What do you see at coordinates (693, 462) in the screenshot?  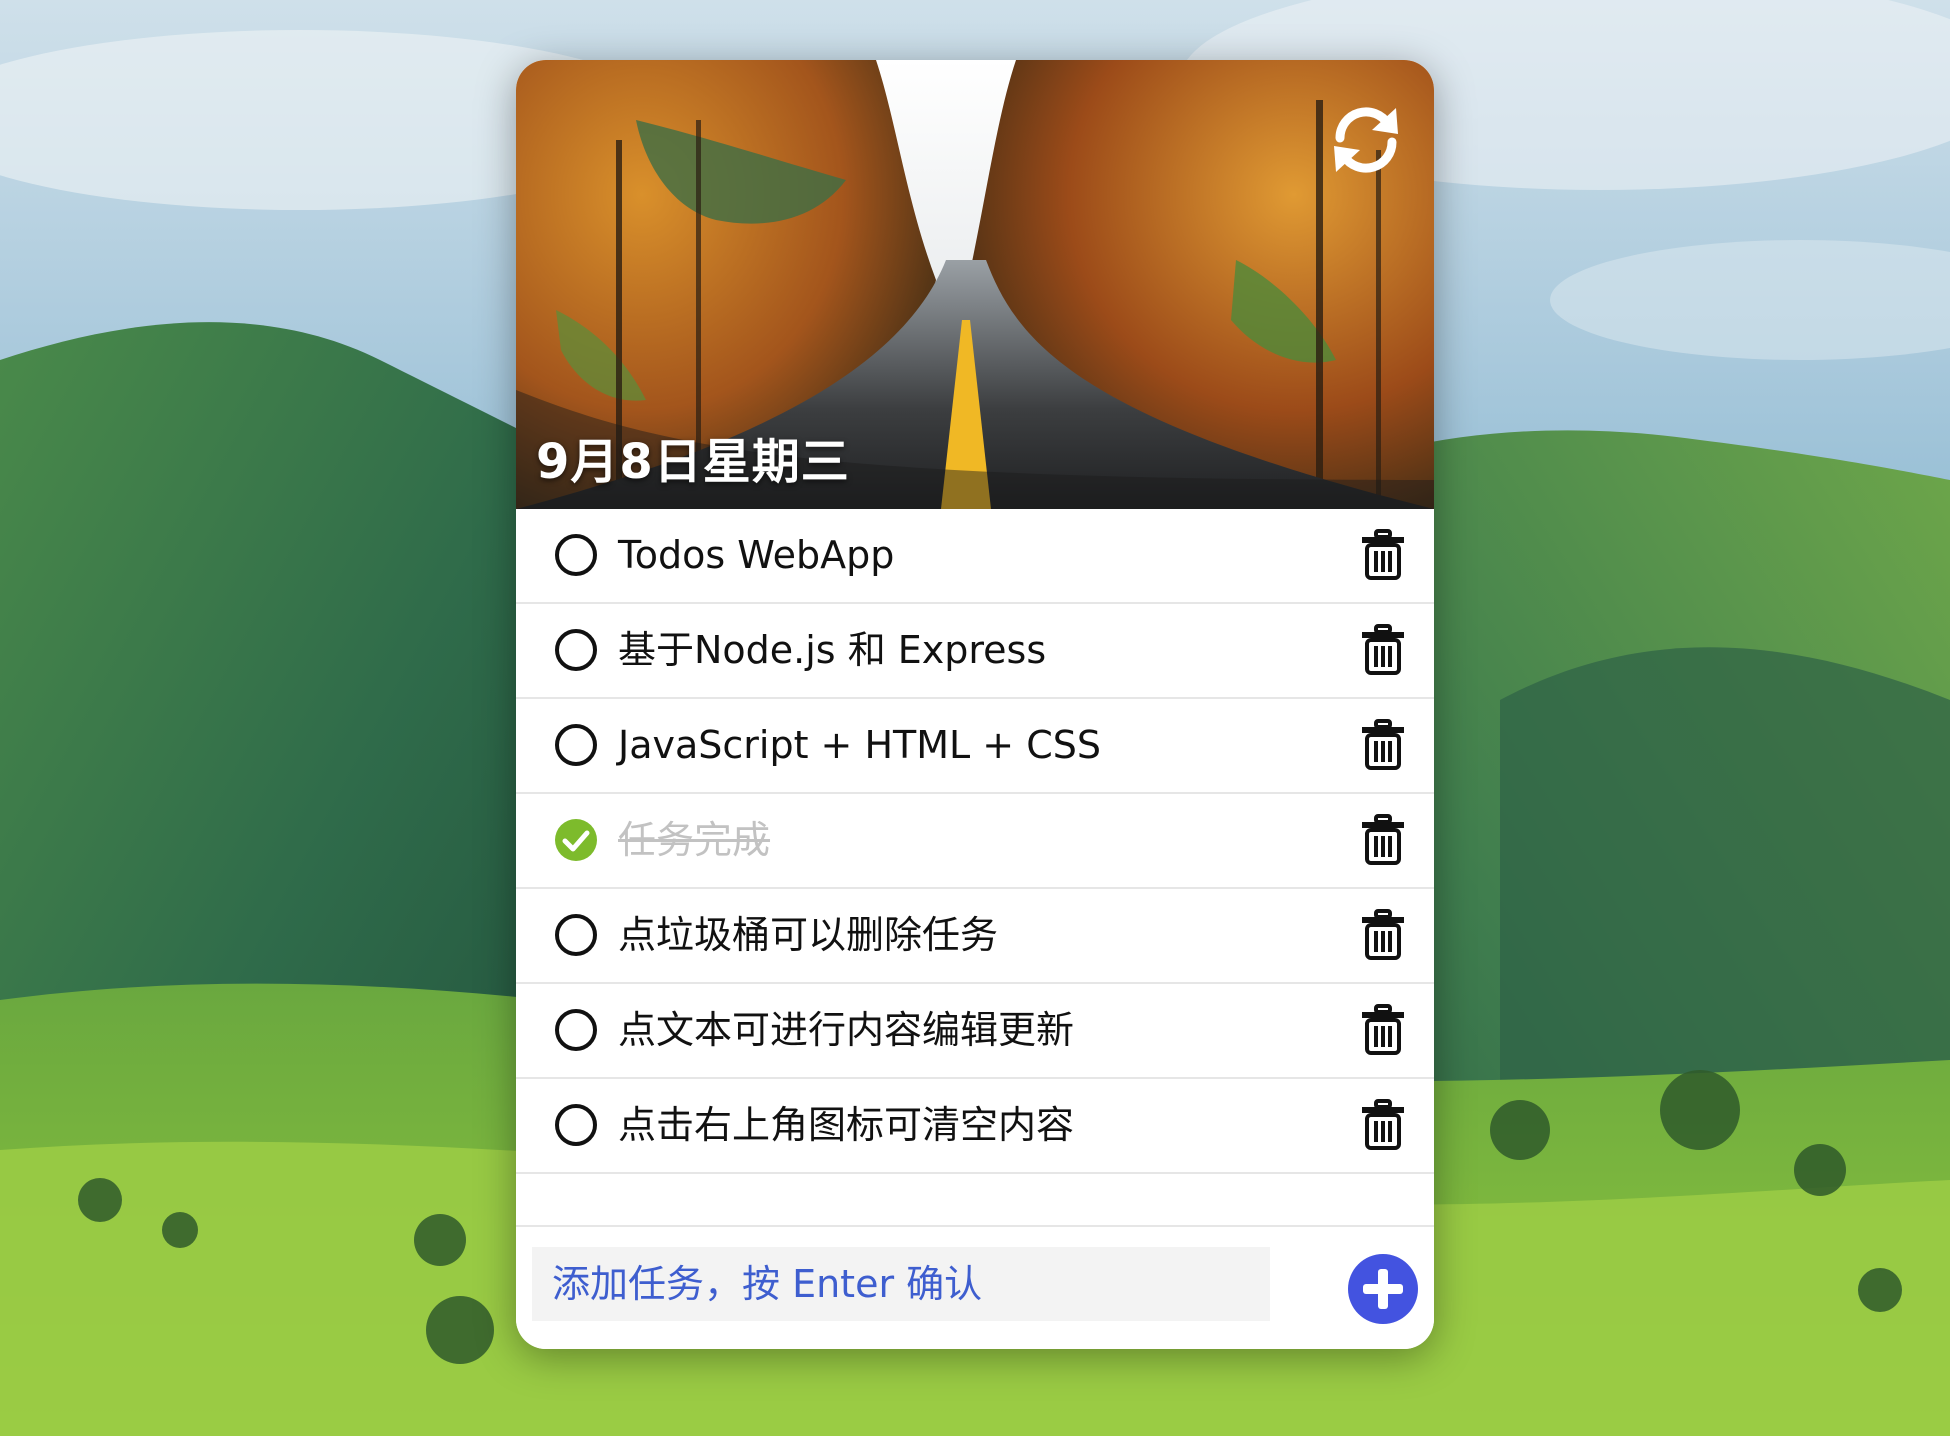 I see `date-title: 9月8日星期三` at bounding box center [693, 462].